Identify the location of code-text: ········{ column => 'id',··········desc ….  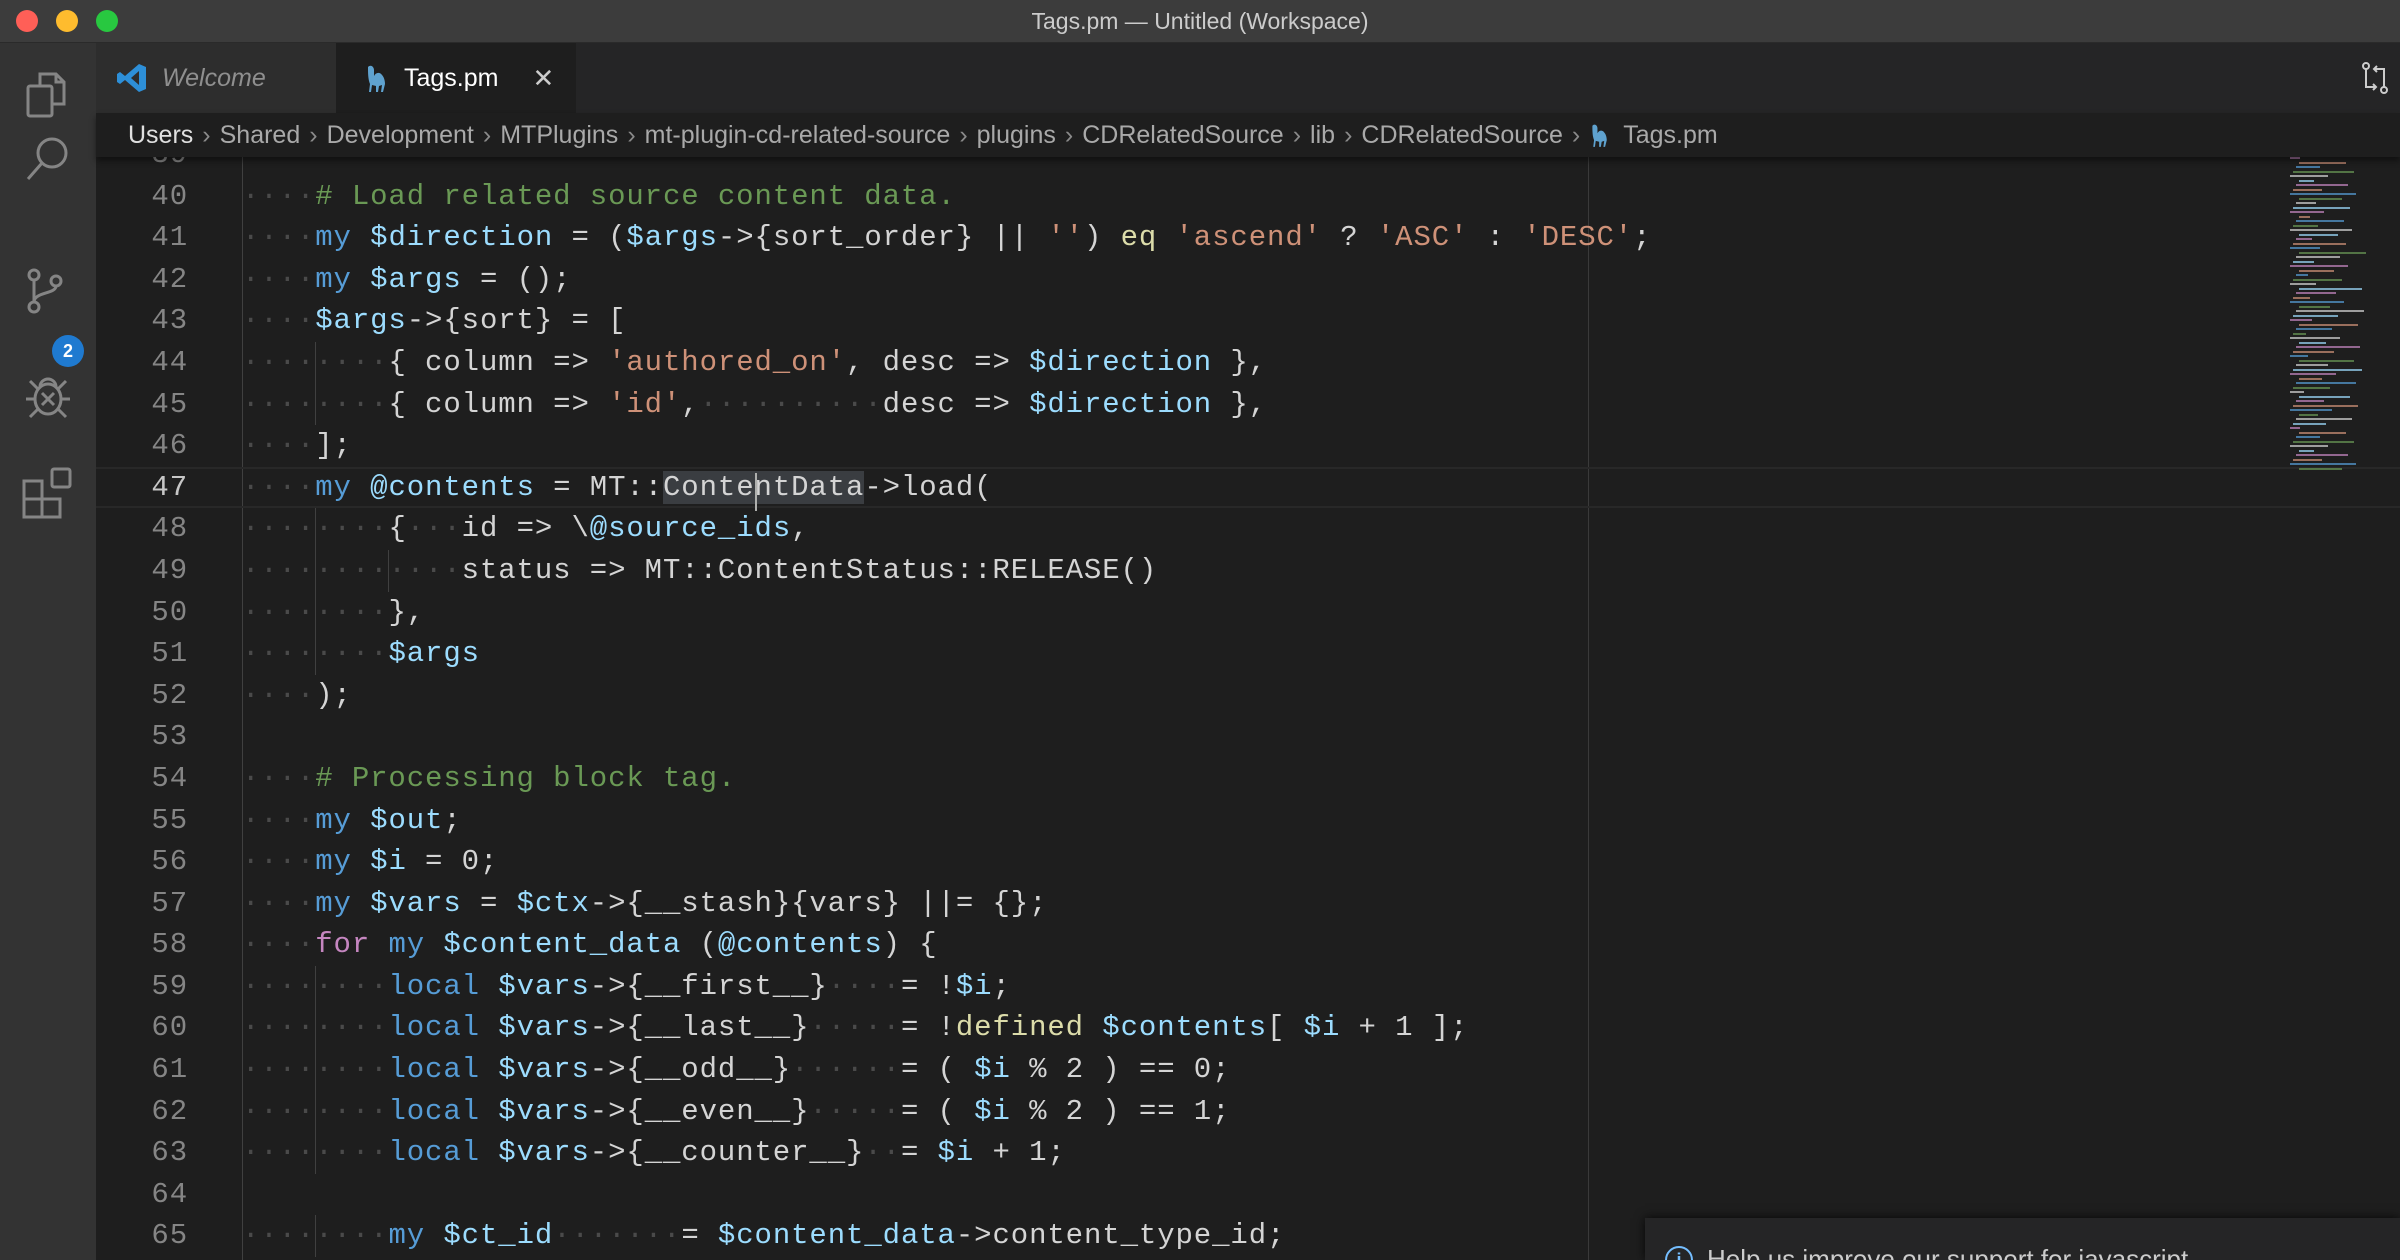
(754, 405).